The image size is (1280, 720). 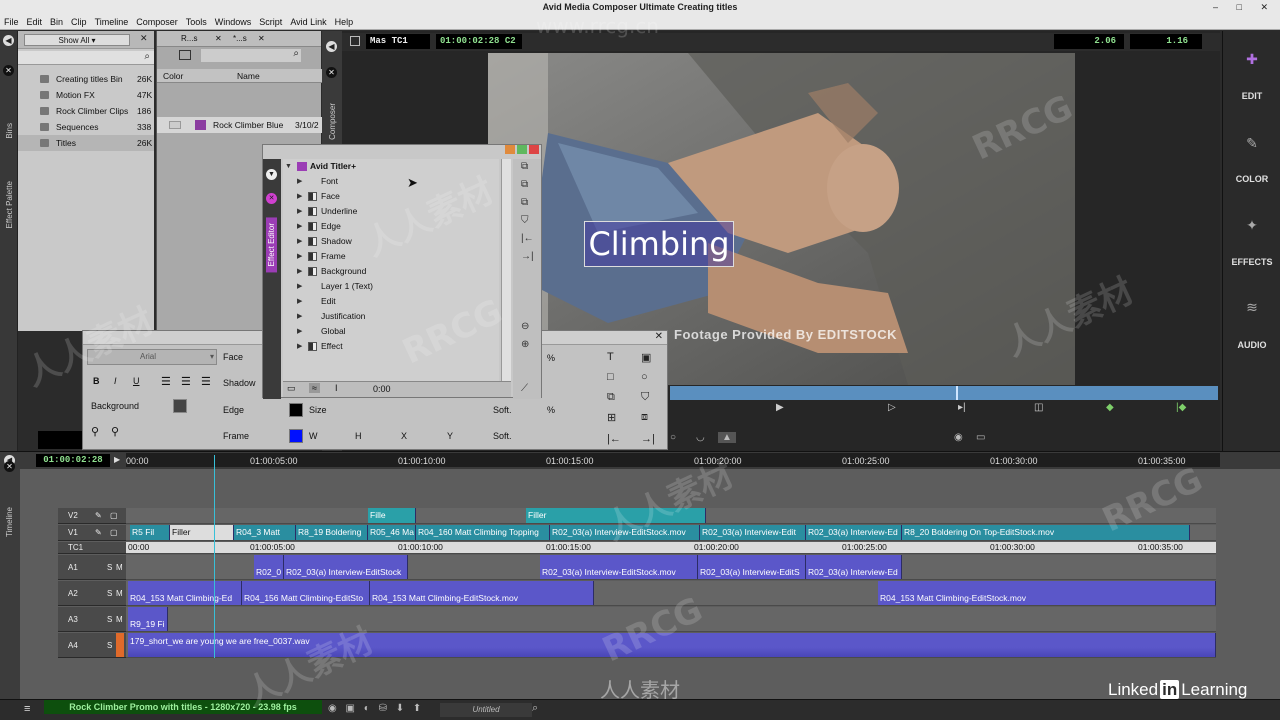 What do you see at coordinates (1268, 7) in the screenshot?
I see `close-button: ✕` at bounding box center [1268, 7].